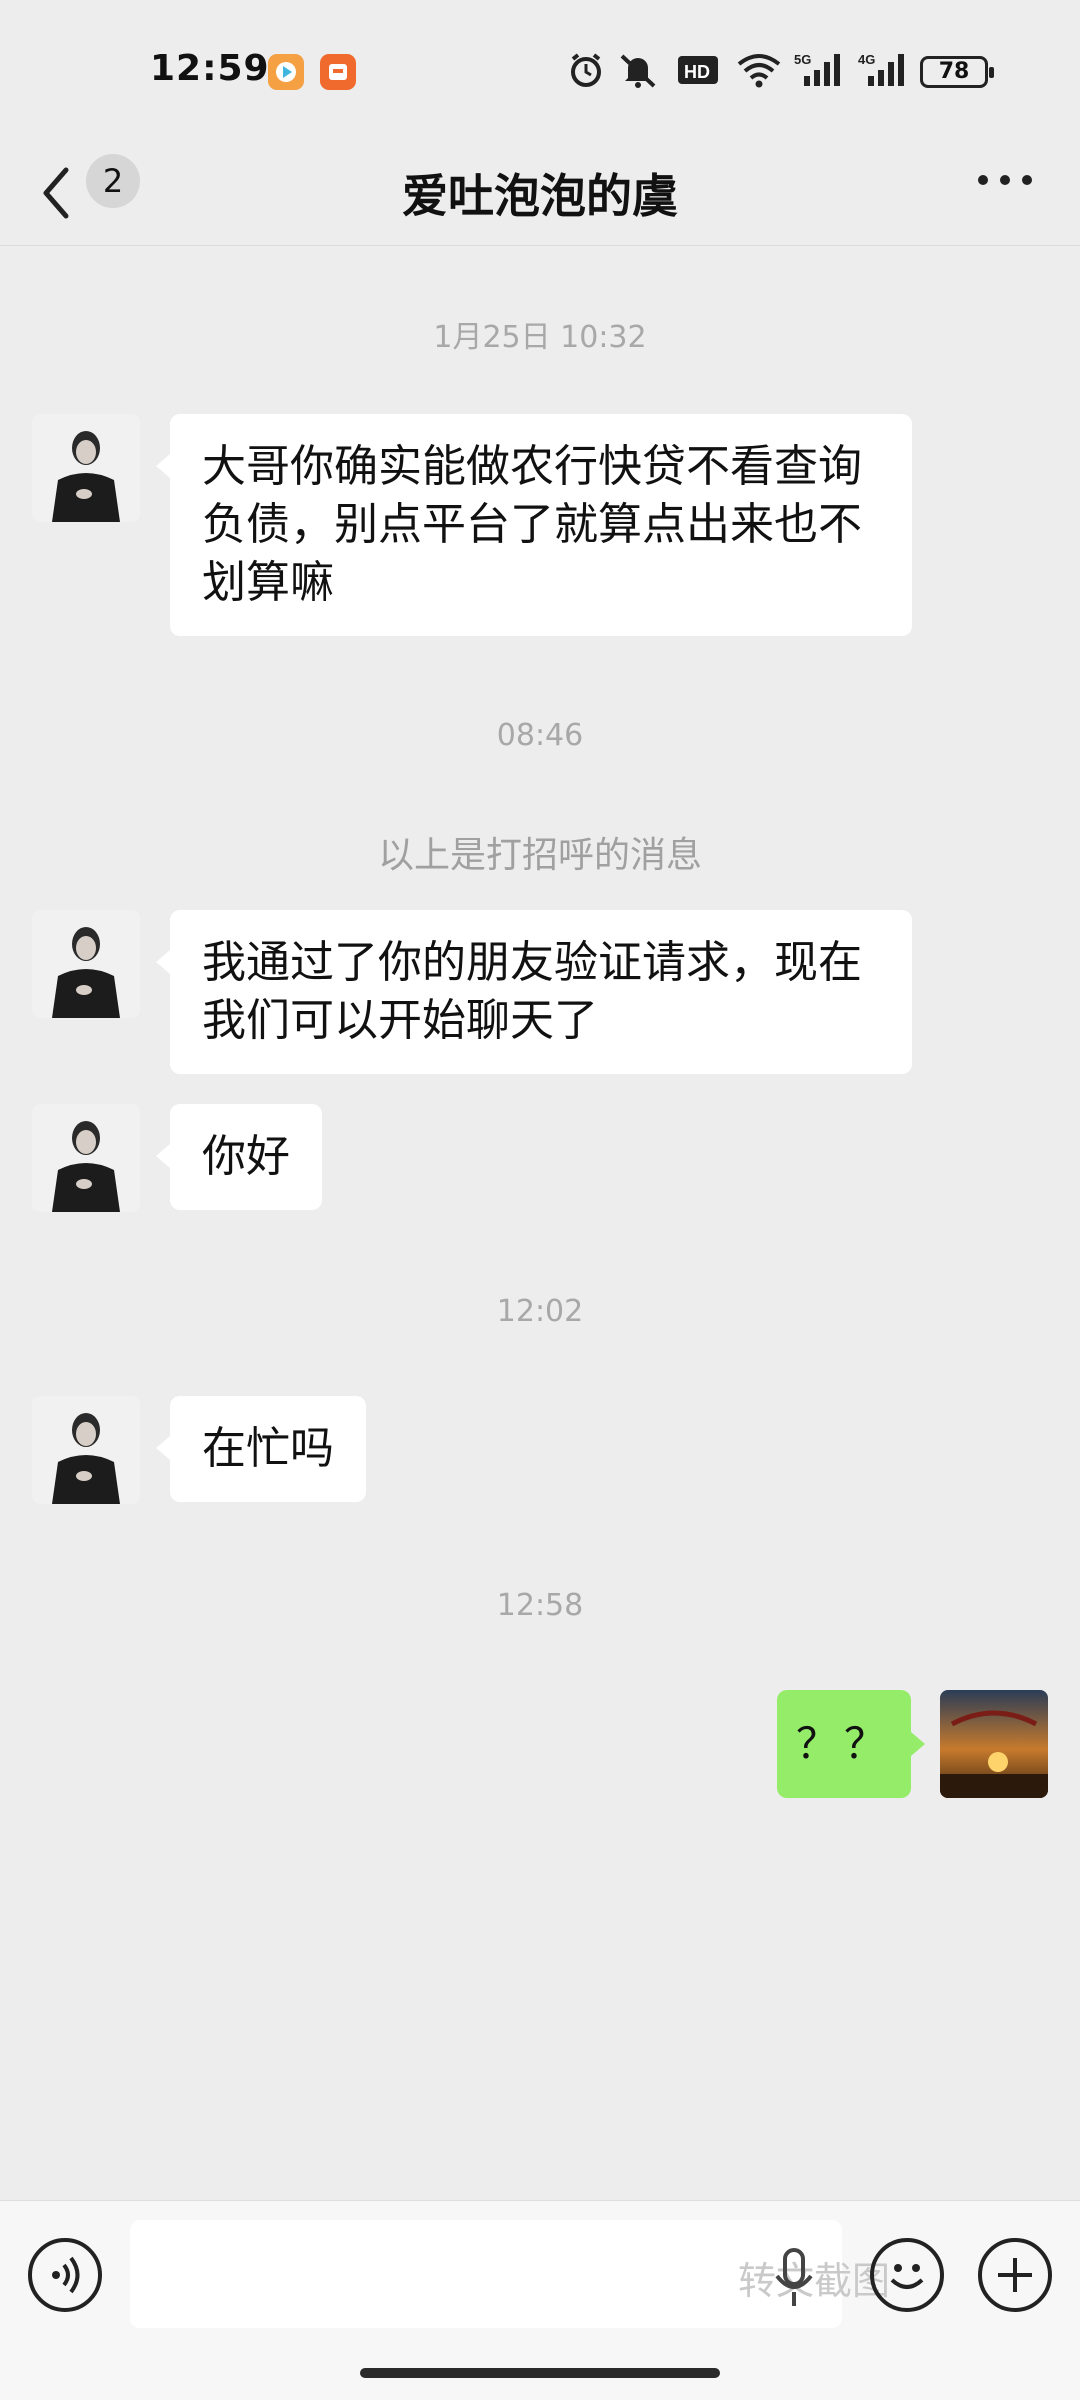 The image size is (1080, 2400). Describe the element at coordinates (994, 1744) in the screenshot. I see `my-avatar` at that location.